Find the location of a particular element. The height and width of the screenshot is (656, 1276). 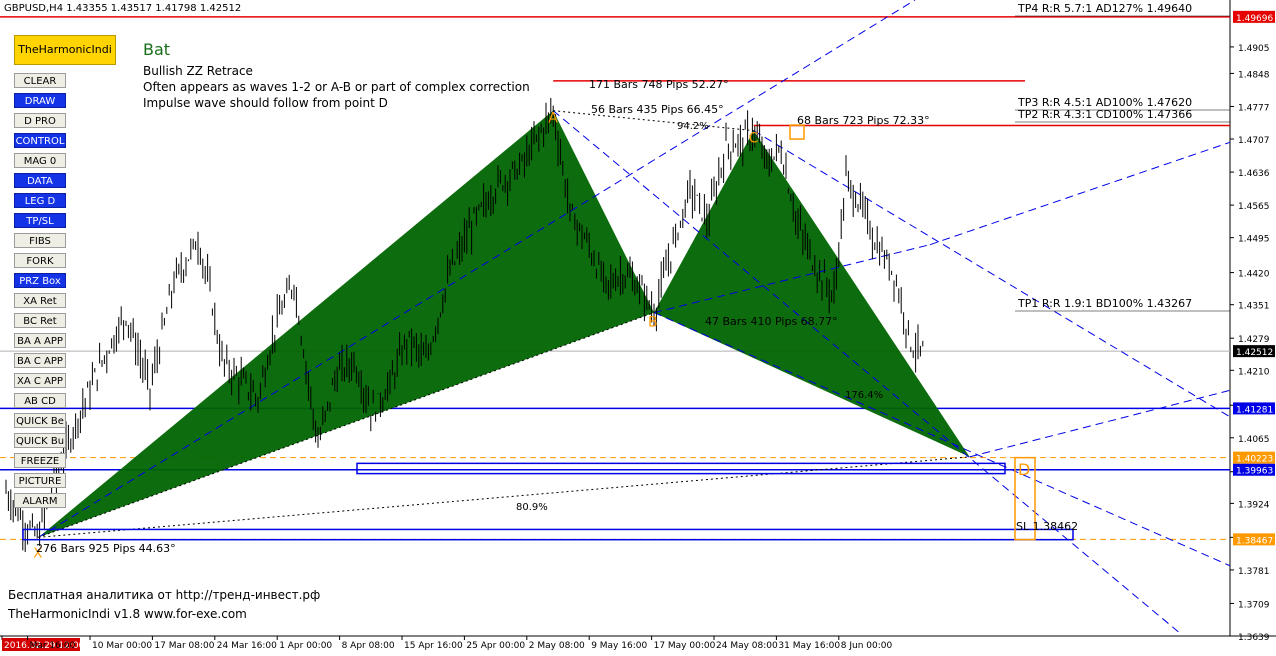

button-ba-c-app: BA C APP is located at coordinates (40, 360).